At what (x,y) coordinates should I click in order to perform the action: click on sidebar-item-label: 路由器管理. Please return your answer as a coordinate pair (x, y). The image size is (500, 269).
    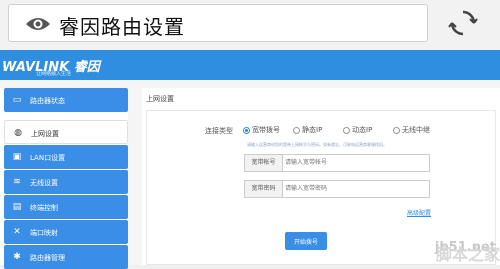
    Looking at the image, I should click on (47, 258).